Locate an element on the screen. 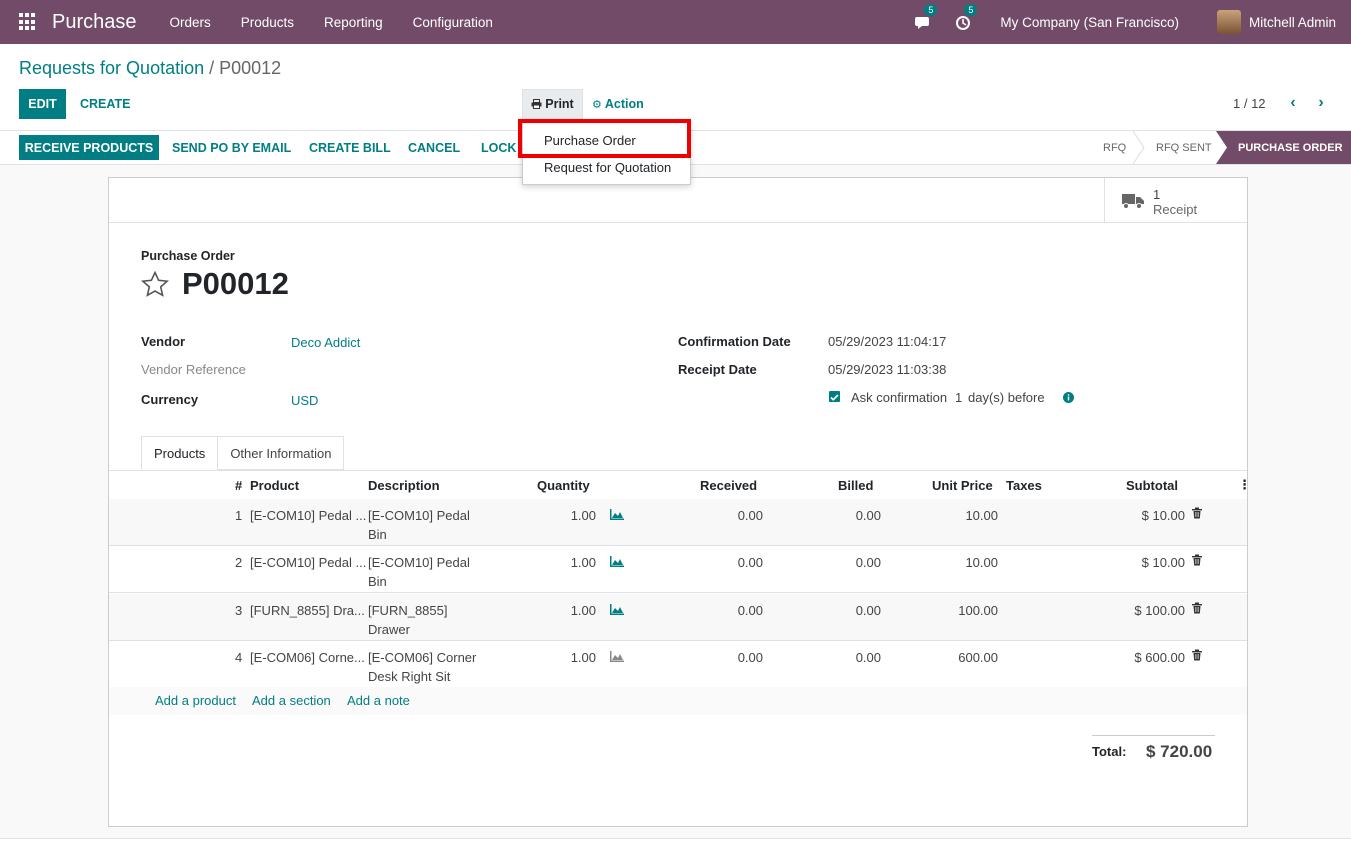  print-purchase-order-item: Purchase Order is located at coordinates (590, 140).